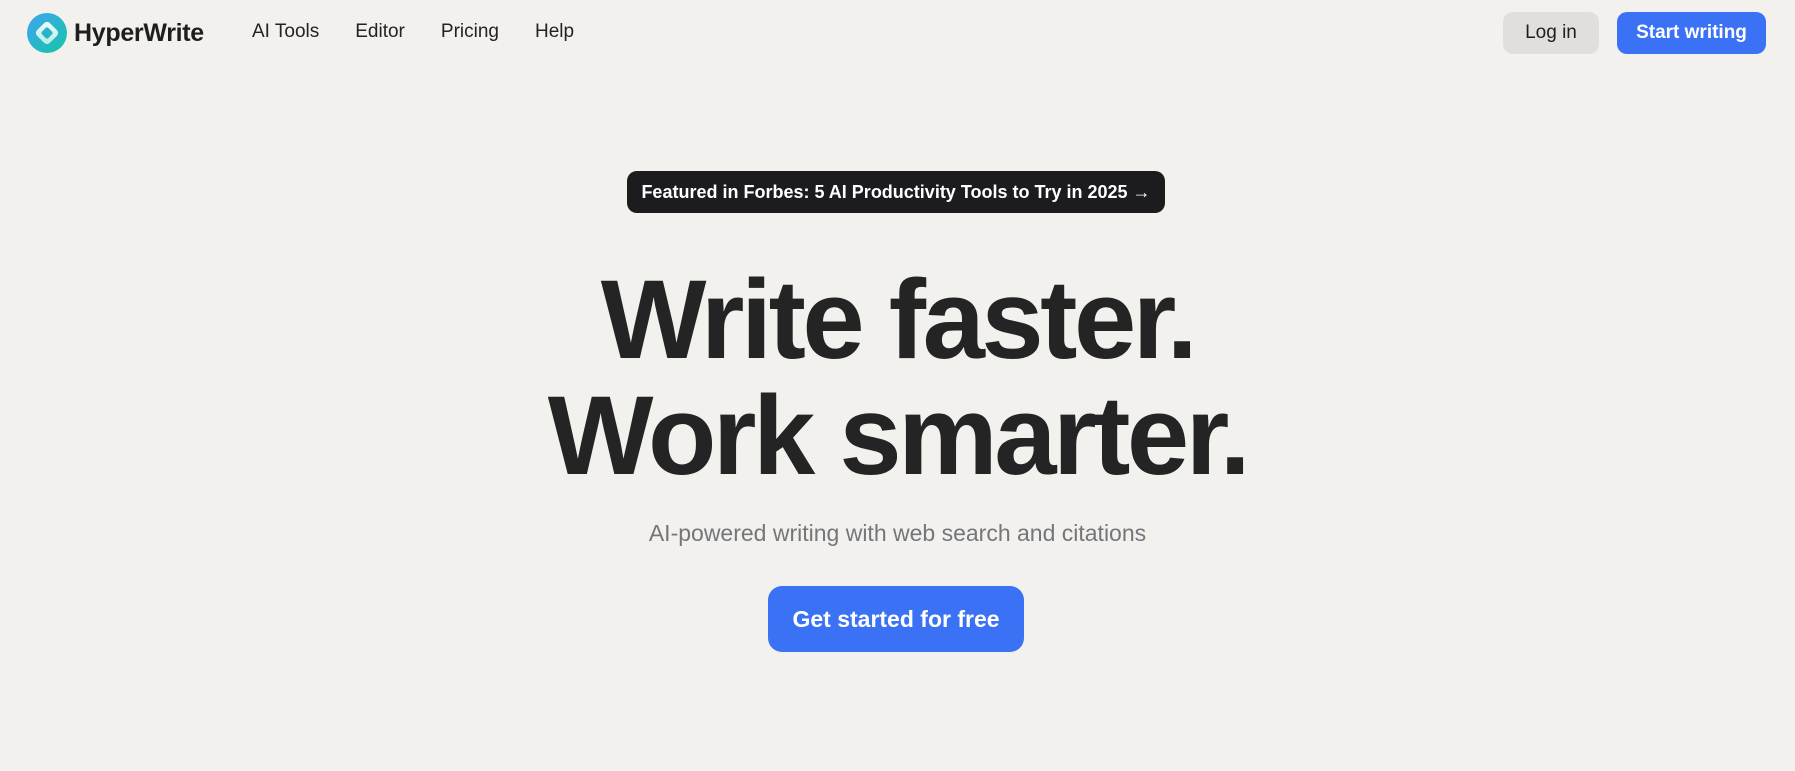  I want to click on hyperwrite-logo-icon, so click(47, 33).